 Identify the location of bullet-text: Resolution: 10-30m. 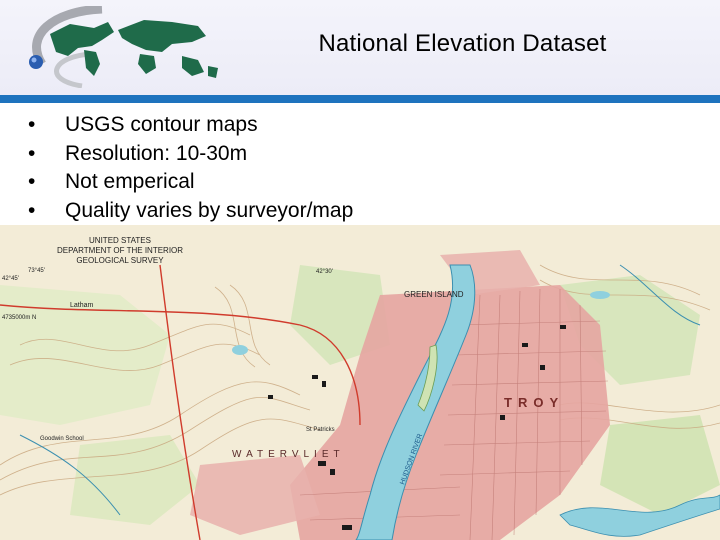
(156, 153).